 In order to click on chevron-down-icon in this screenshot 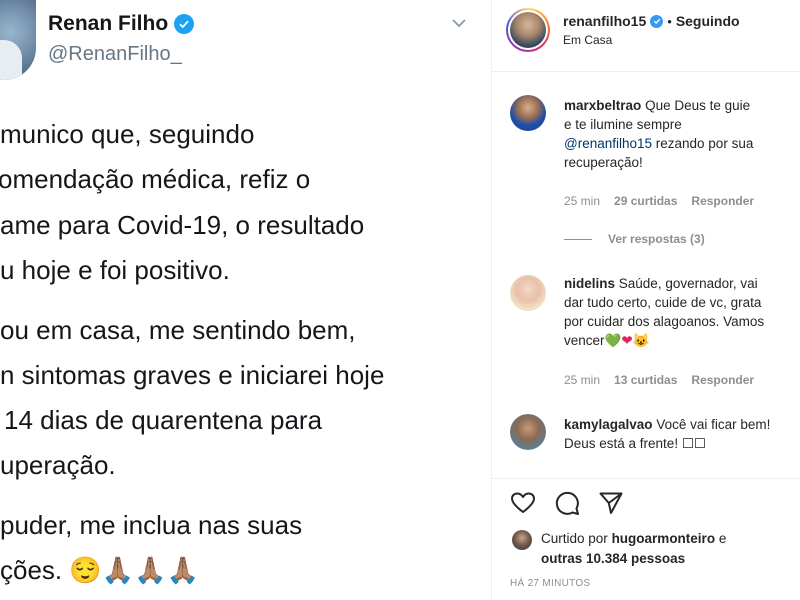, I will do `click(459, 23)`.